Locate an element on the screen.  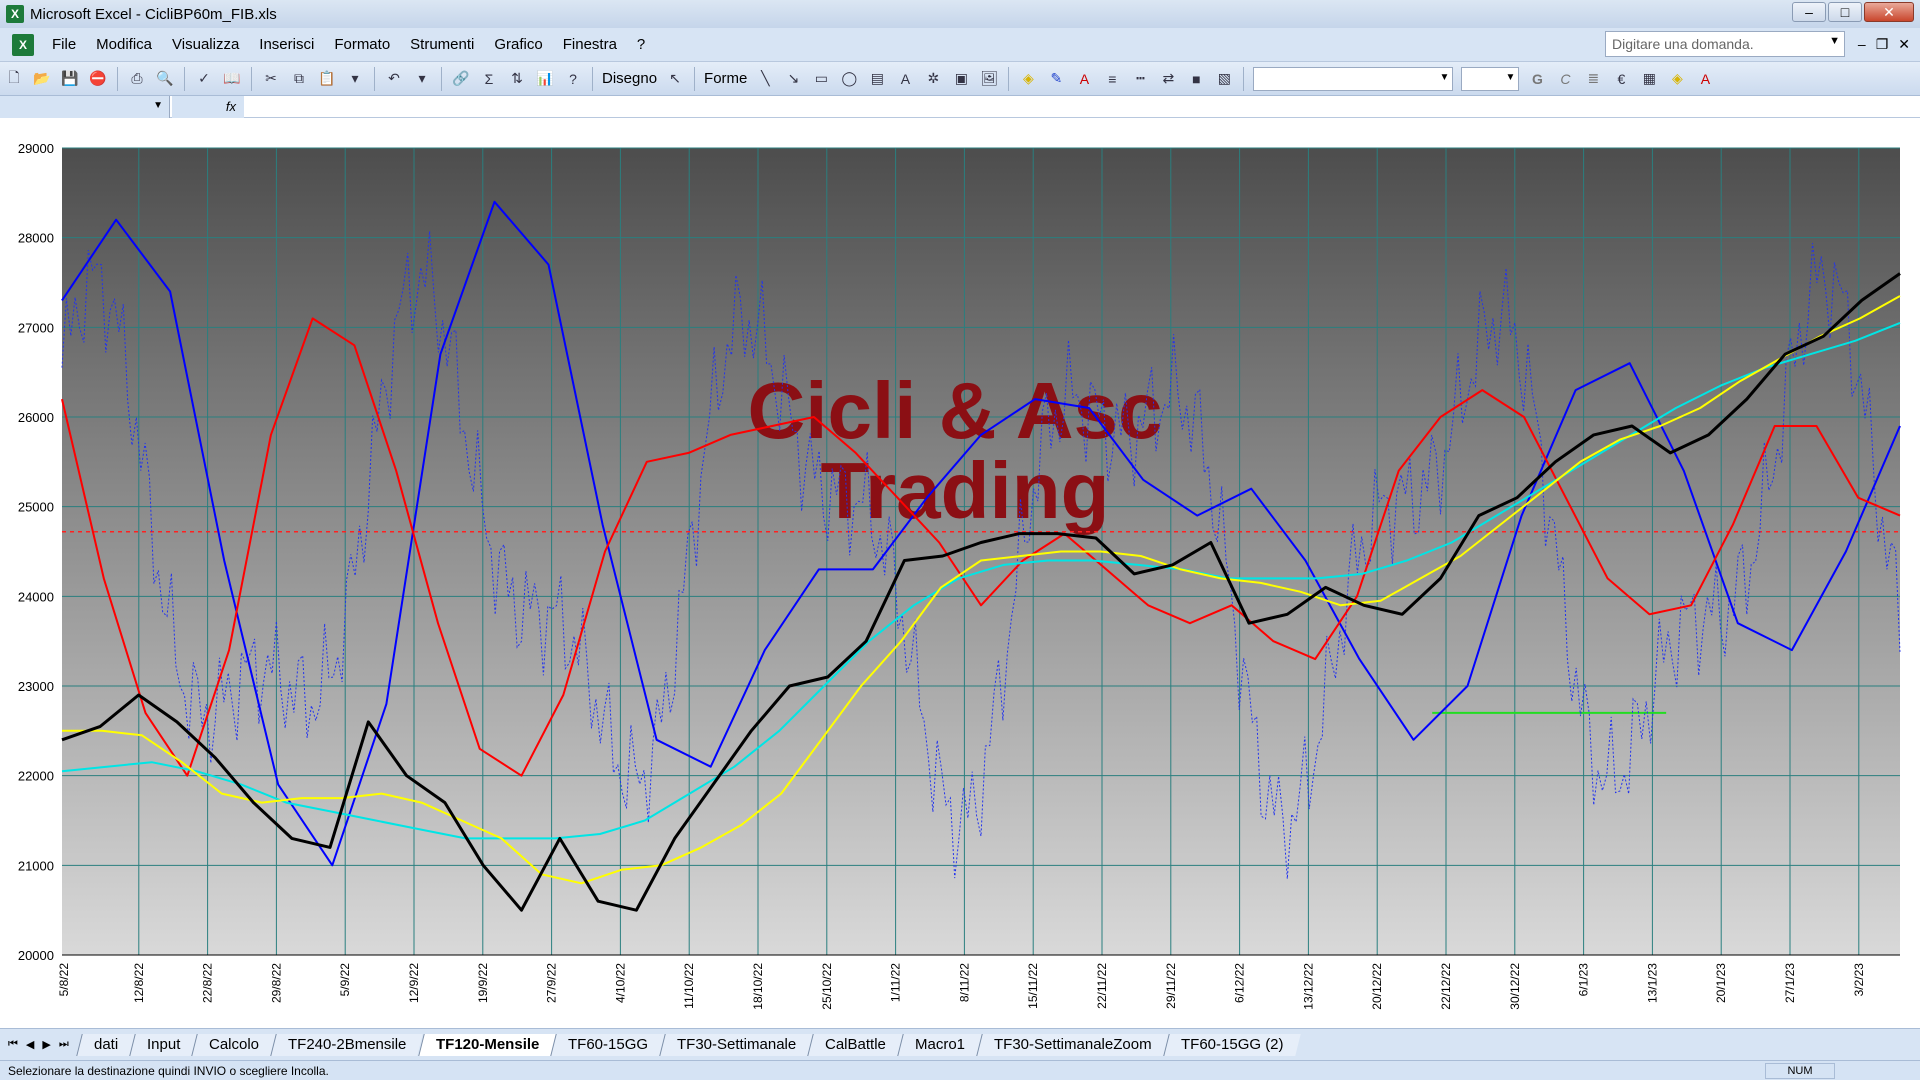
doc-restore-button: ❐ is located at coordinates (1882, 44).